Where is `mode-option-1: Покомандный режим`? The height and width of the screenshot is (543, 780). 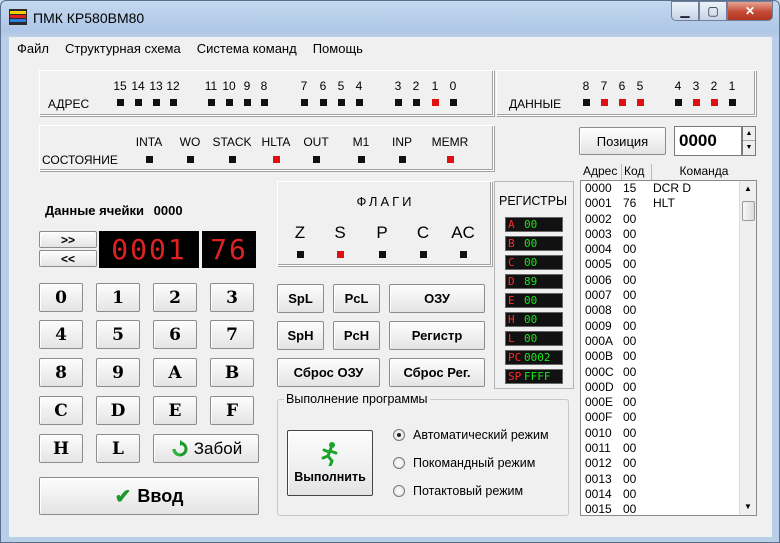 mode-option-1: Покомандный режим is located at coordinates (464, 463).